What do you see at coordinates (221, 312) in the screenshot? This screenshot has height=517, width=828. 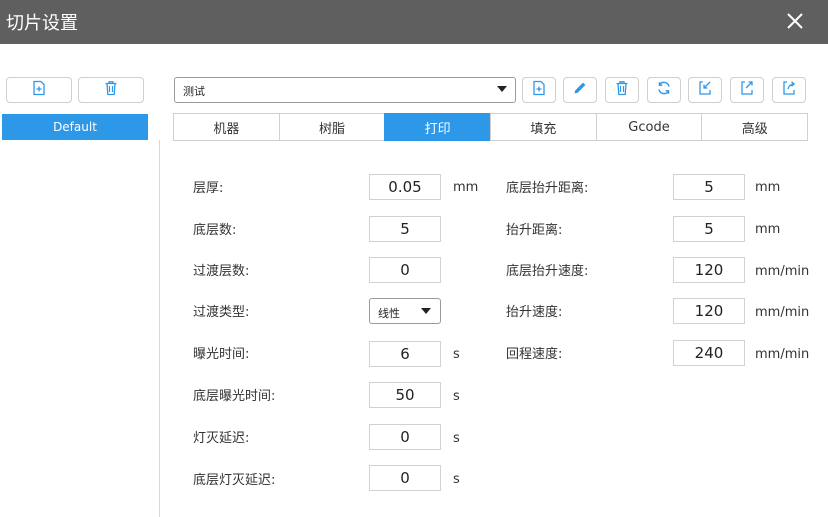 I see `transition-type-label: 过渡类型:` at bounding box center [221, 312].